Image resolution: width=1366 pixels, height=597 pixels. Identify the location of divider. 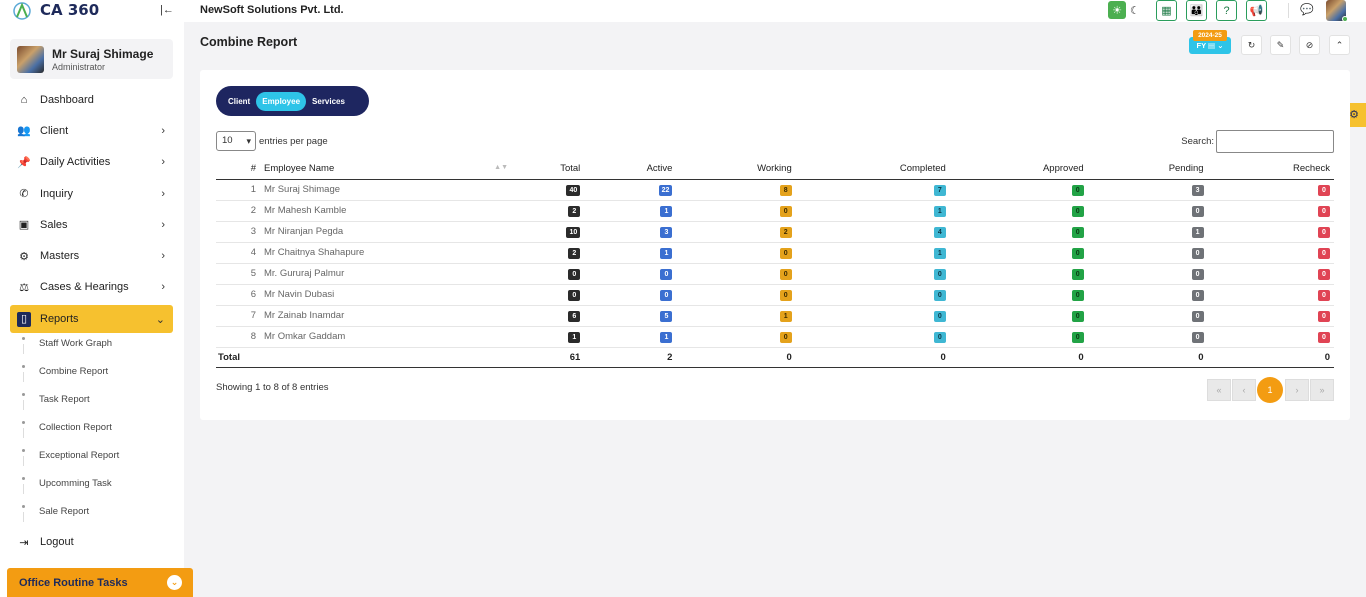
(1288, 10).